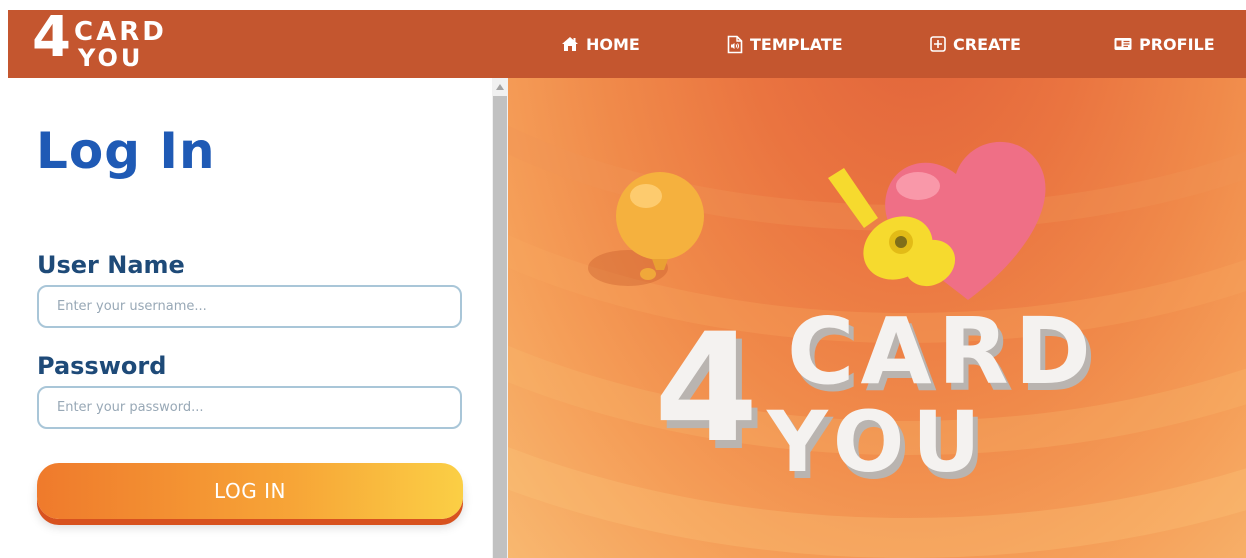  I want to click on plus-square-icon, so click(938, 44).